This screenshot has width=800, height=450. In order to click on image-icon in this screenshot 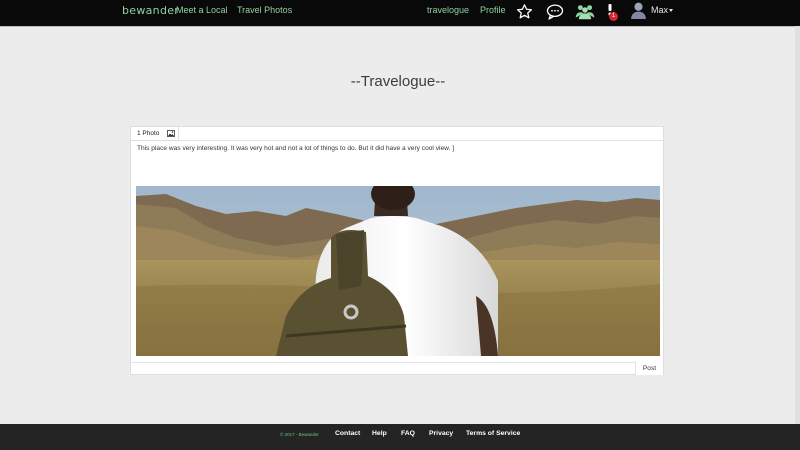, I will do `click(171, 134)`.